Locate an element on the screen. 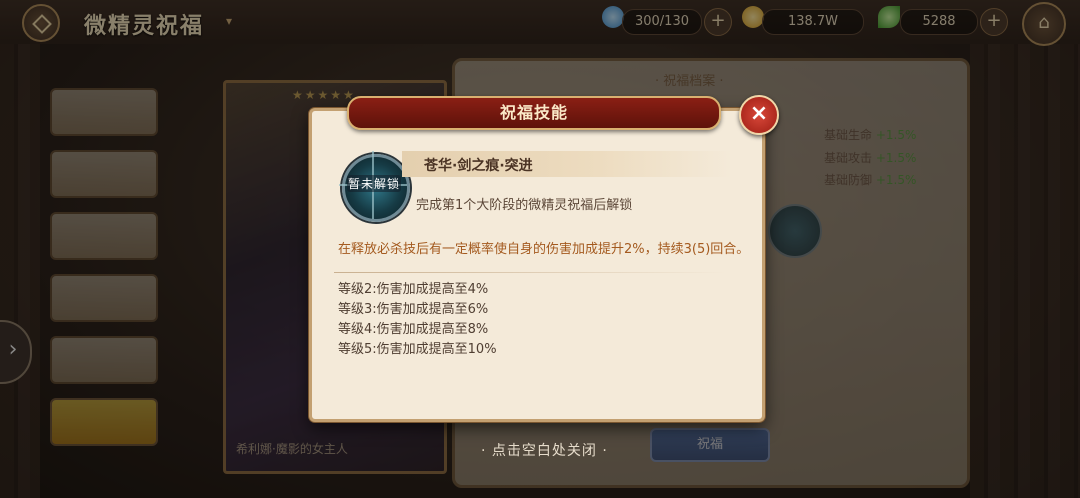  gold-coin-icon is located at coordinates (753, 17).